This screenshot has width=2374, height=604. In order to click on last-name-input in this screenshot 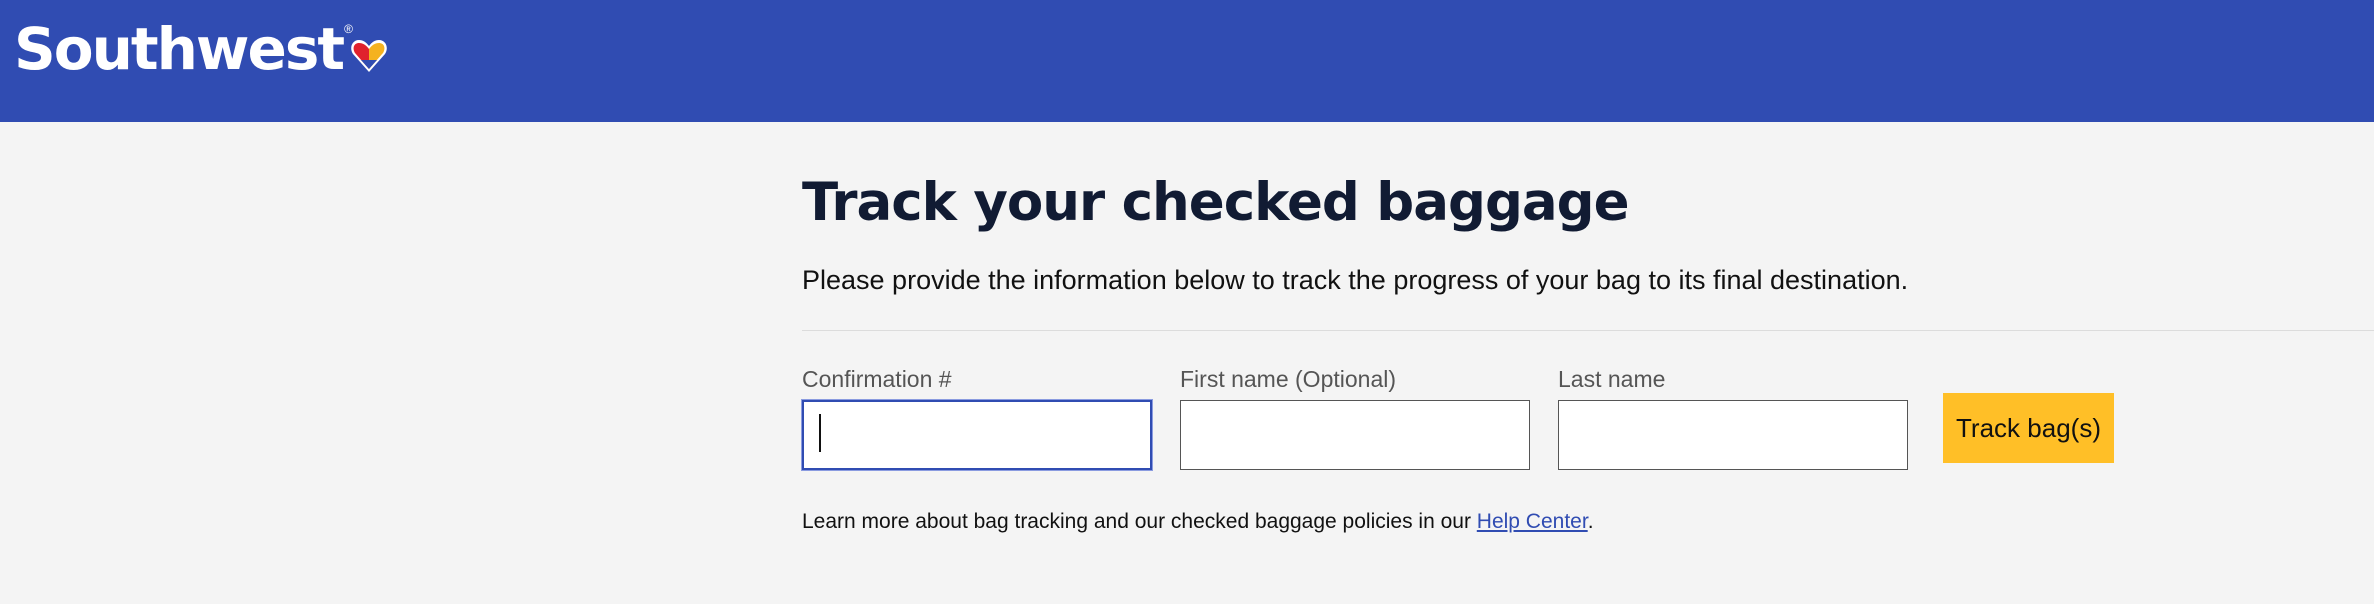, I will do `click(1733, 435)`.